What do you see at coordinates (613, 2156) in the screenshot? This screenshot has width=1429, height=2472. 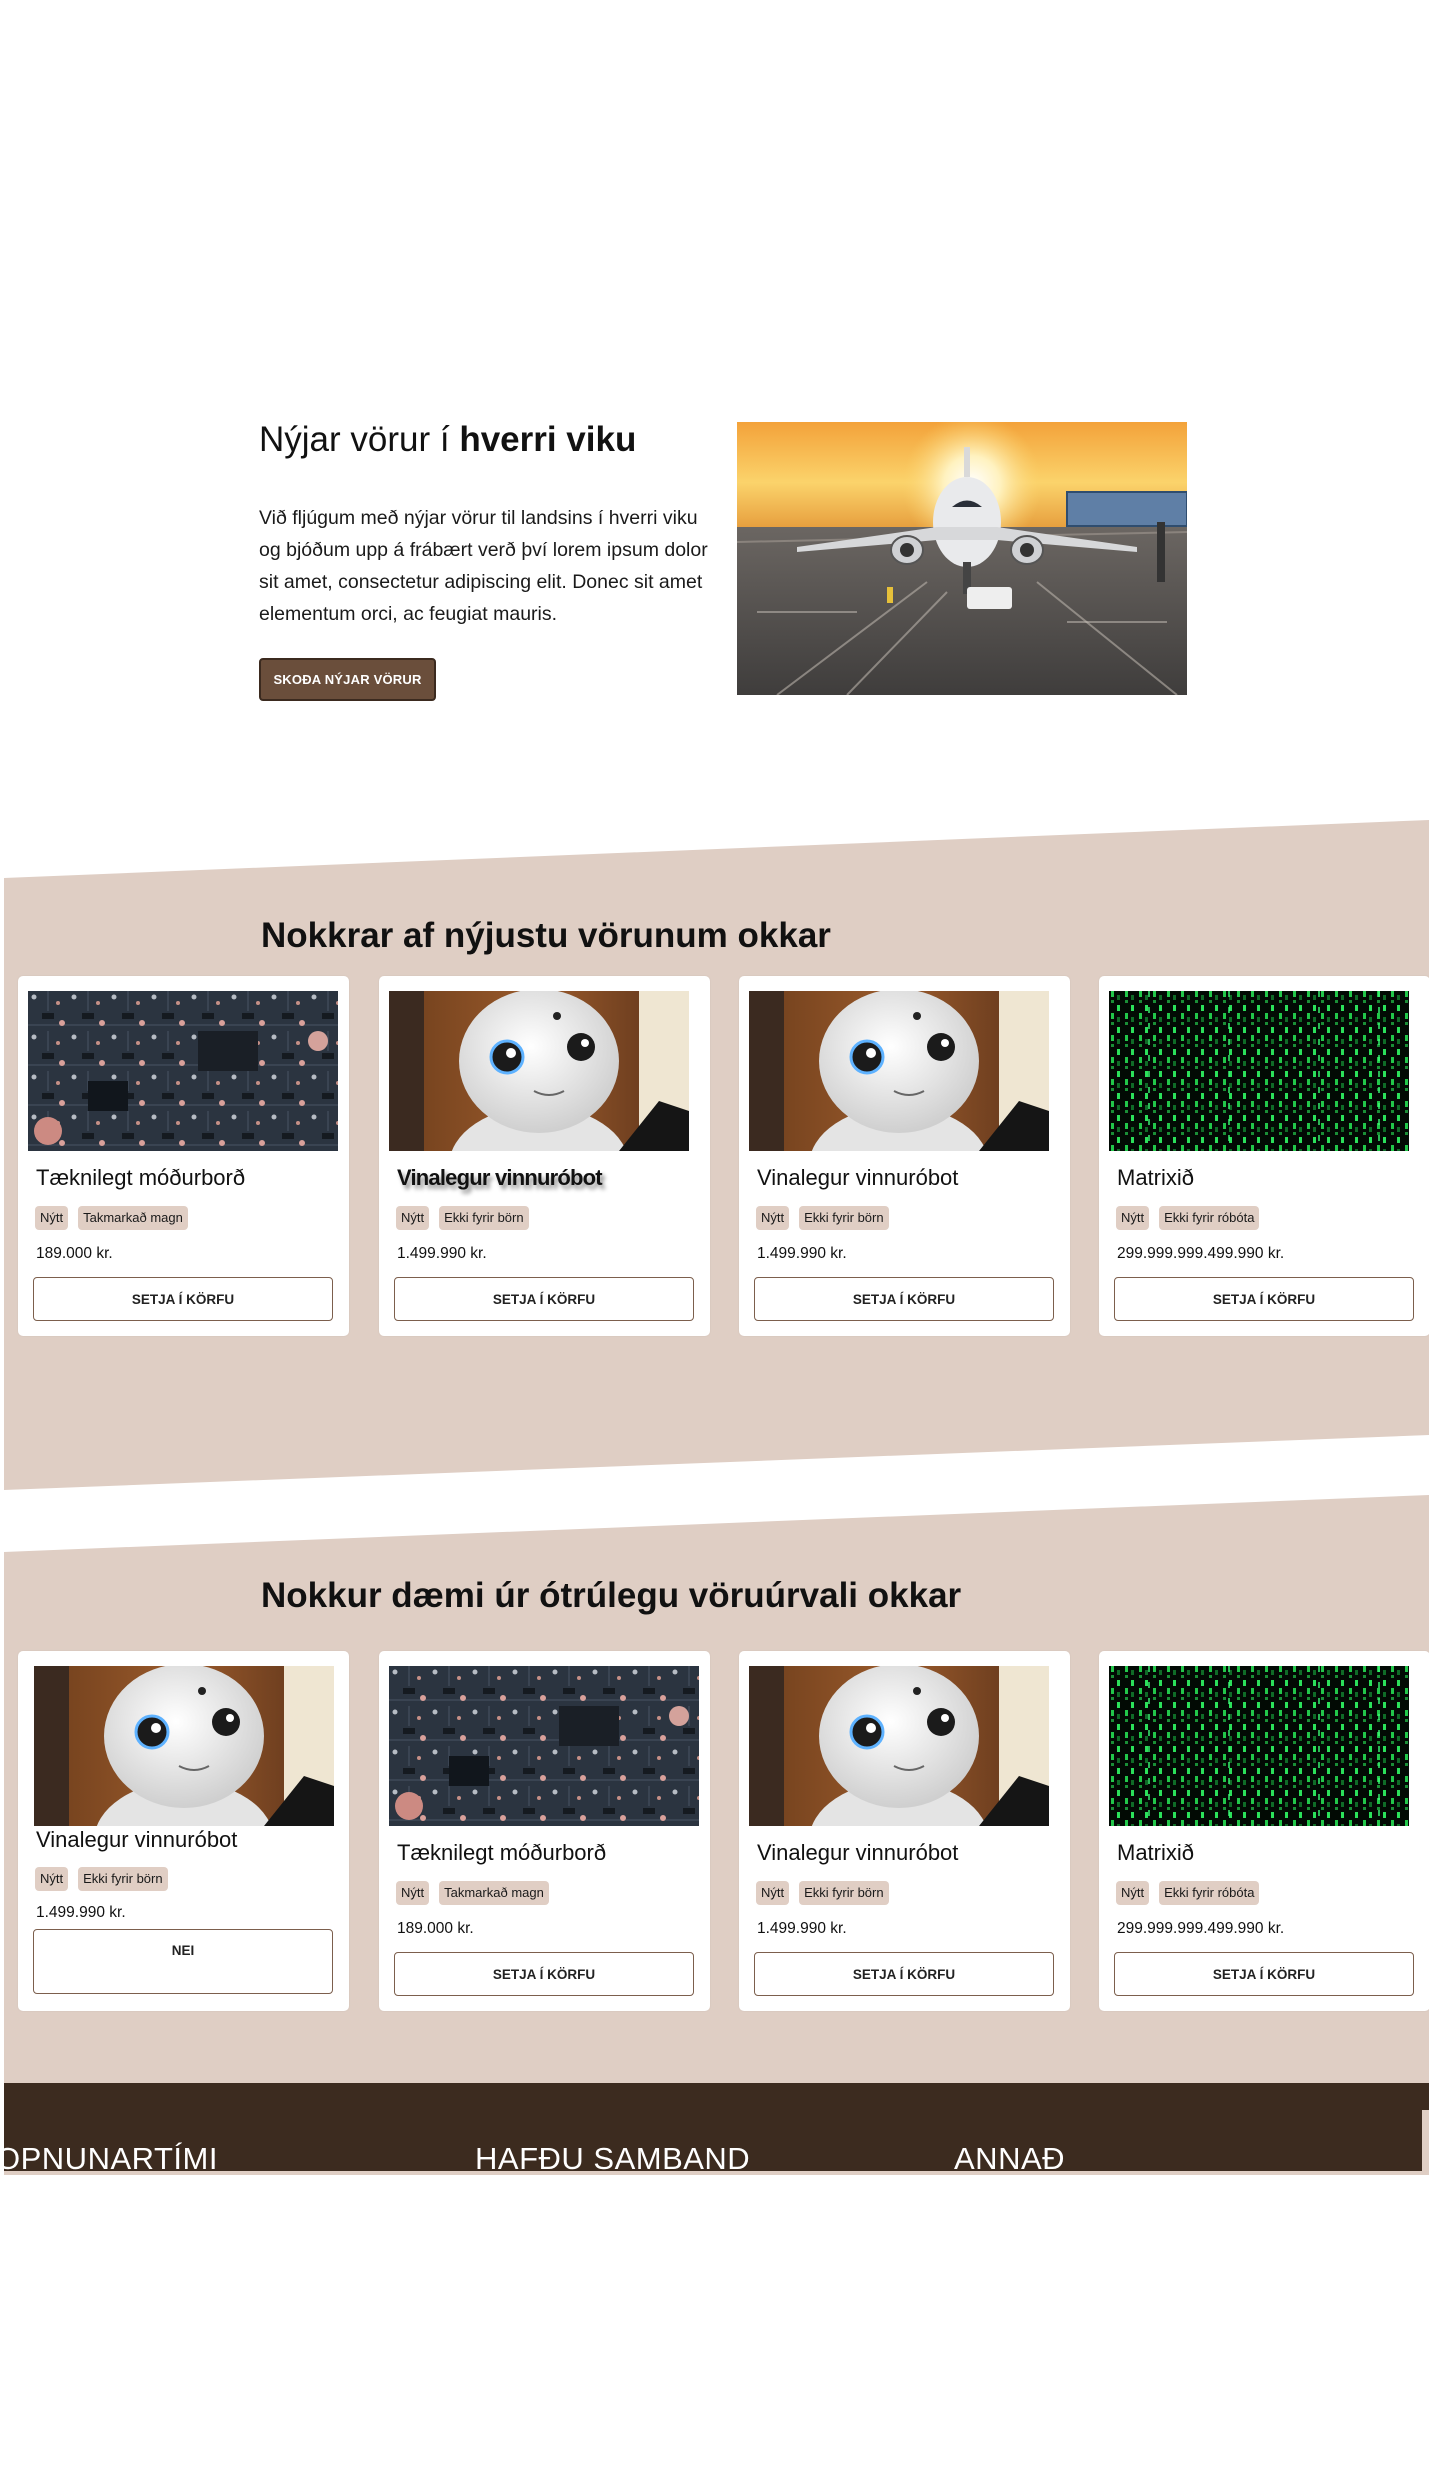 I see `footer-heading-contact: Hafðu samband` at bounding box center [613, 2156].